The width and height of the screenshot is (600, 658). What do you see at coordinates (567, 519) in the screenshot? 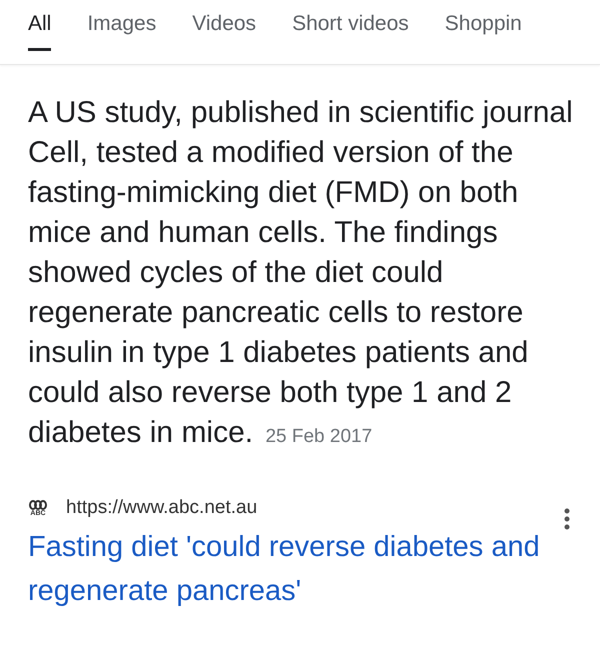
I see `more-options-icon` at bounding box center [567, 519].